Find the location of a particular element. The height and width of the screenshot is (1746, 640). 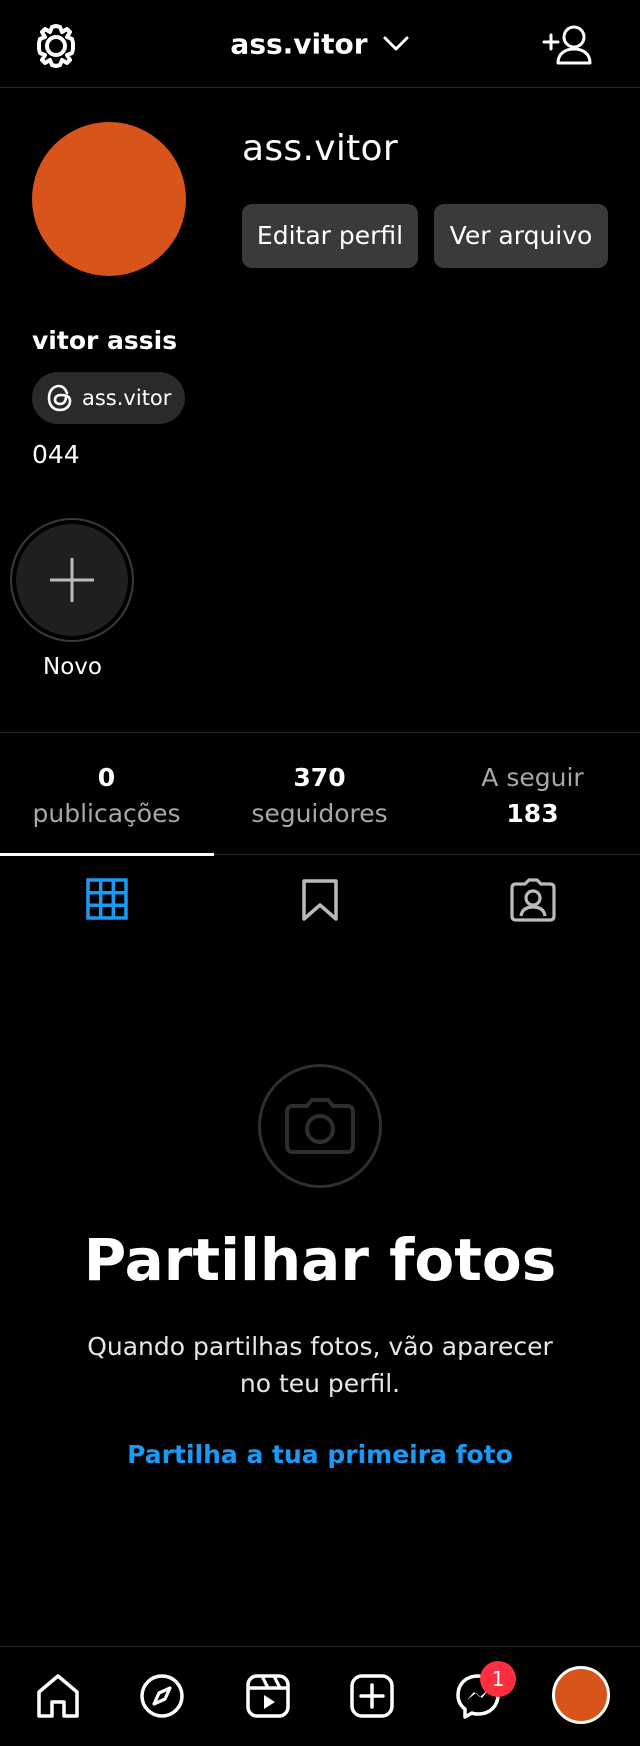

grid-icon is located at coordinates (106, 901).